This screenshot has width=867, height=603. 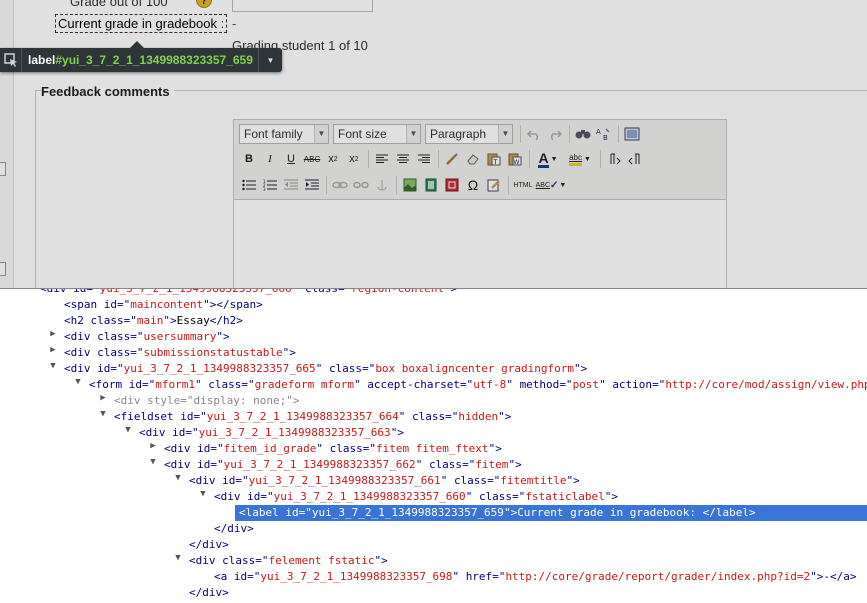 What do you see at coordinates (846, 576) in the screenshot?
I see `markup-tag-name: a` at bounding box center [846, 576].